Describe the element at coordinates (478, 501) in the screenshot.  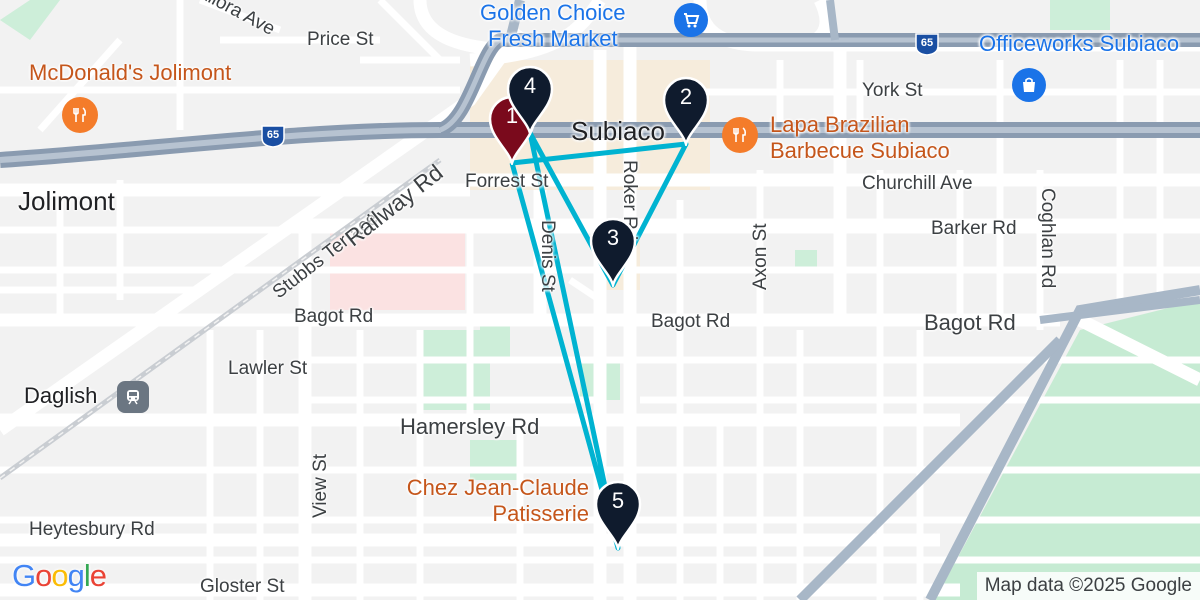
I see `poi-chez-jean-claude: Chez Jean-Claude Patisserie` at that location.